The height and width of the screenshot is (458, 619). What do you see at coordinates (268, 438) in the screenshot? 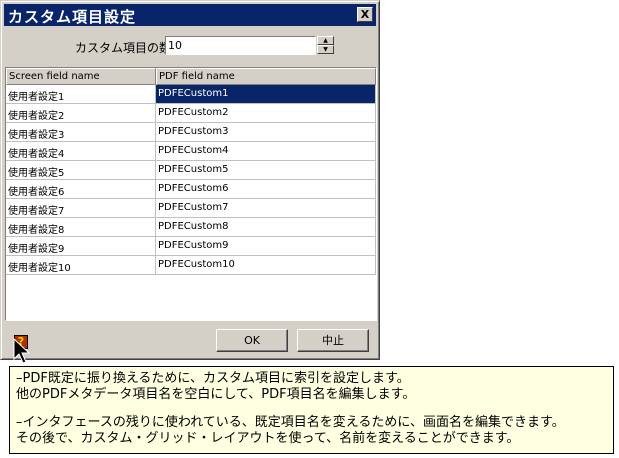
I see `tooltip-line-4: その後で、カスタム・グリッド・レイアウトを使って、名前を変えることができます。` at bounding box center [268, 438].